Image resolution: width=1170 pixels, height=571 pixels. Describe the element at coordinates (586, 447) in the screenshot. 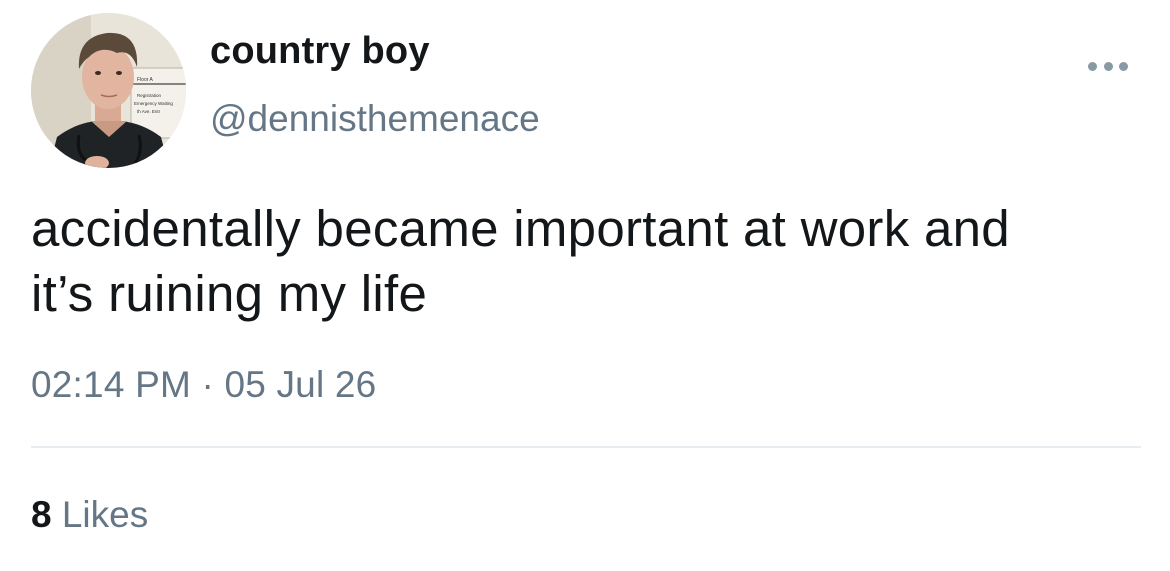

I see `divider` at that location.